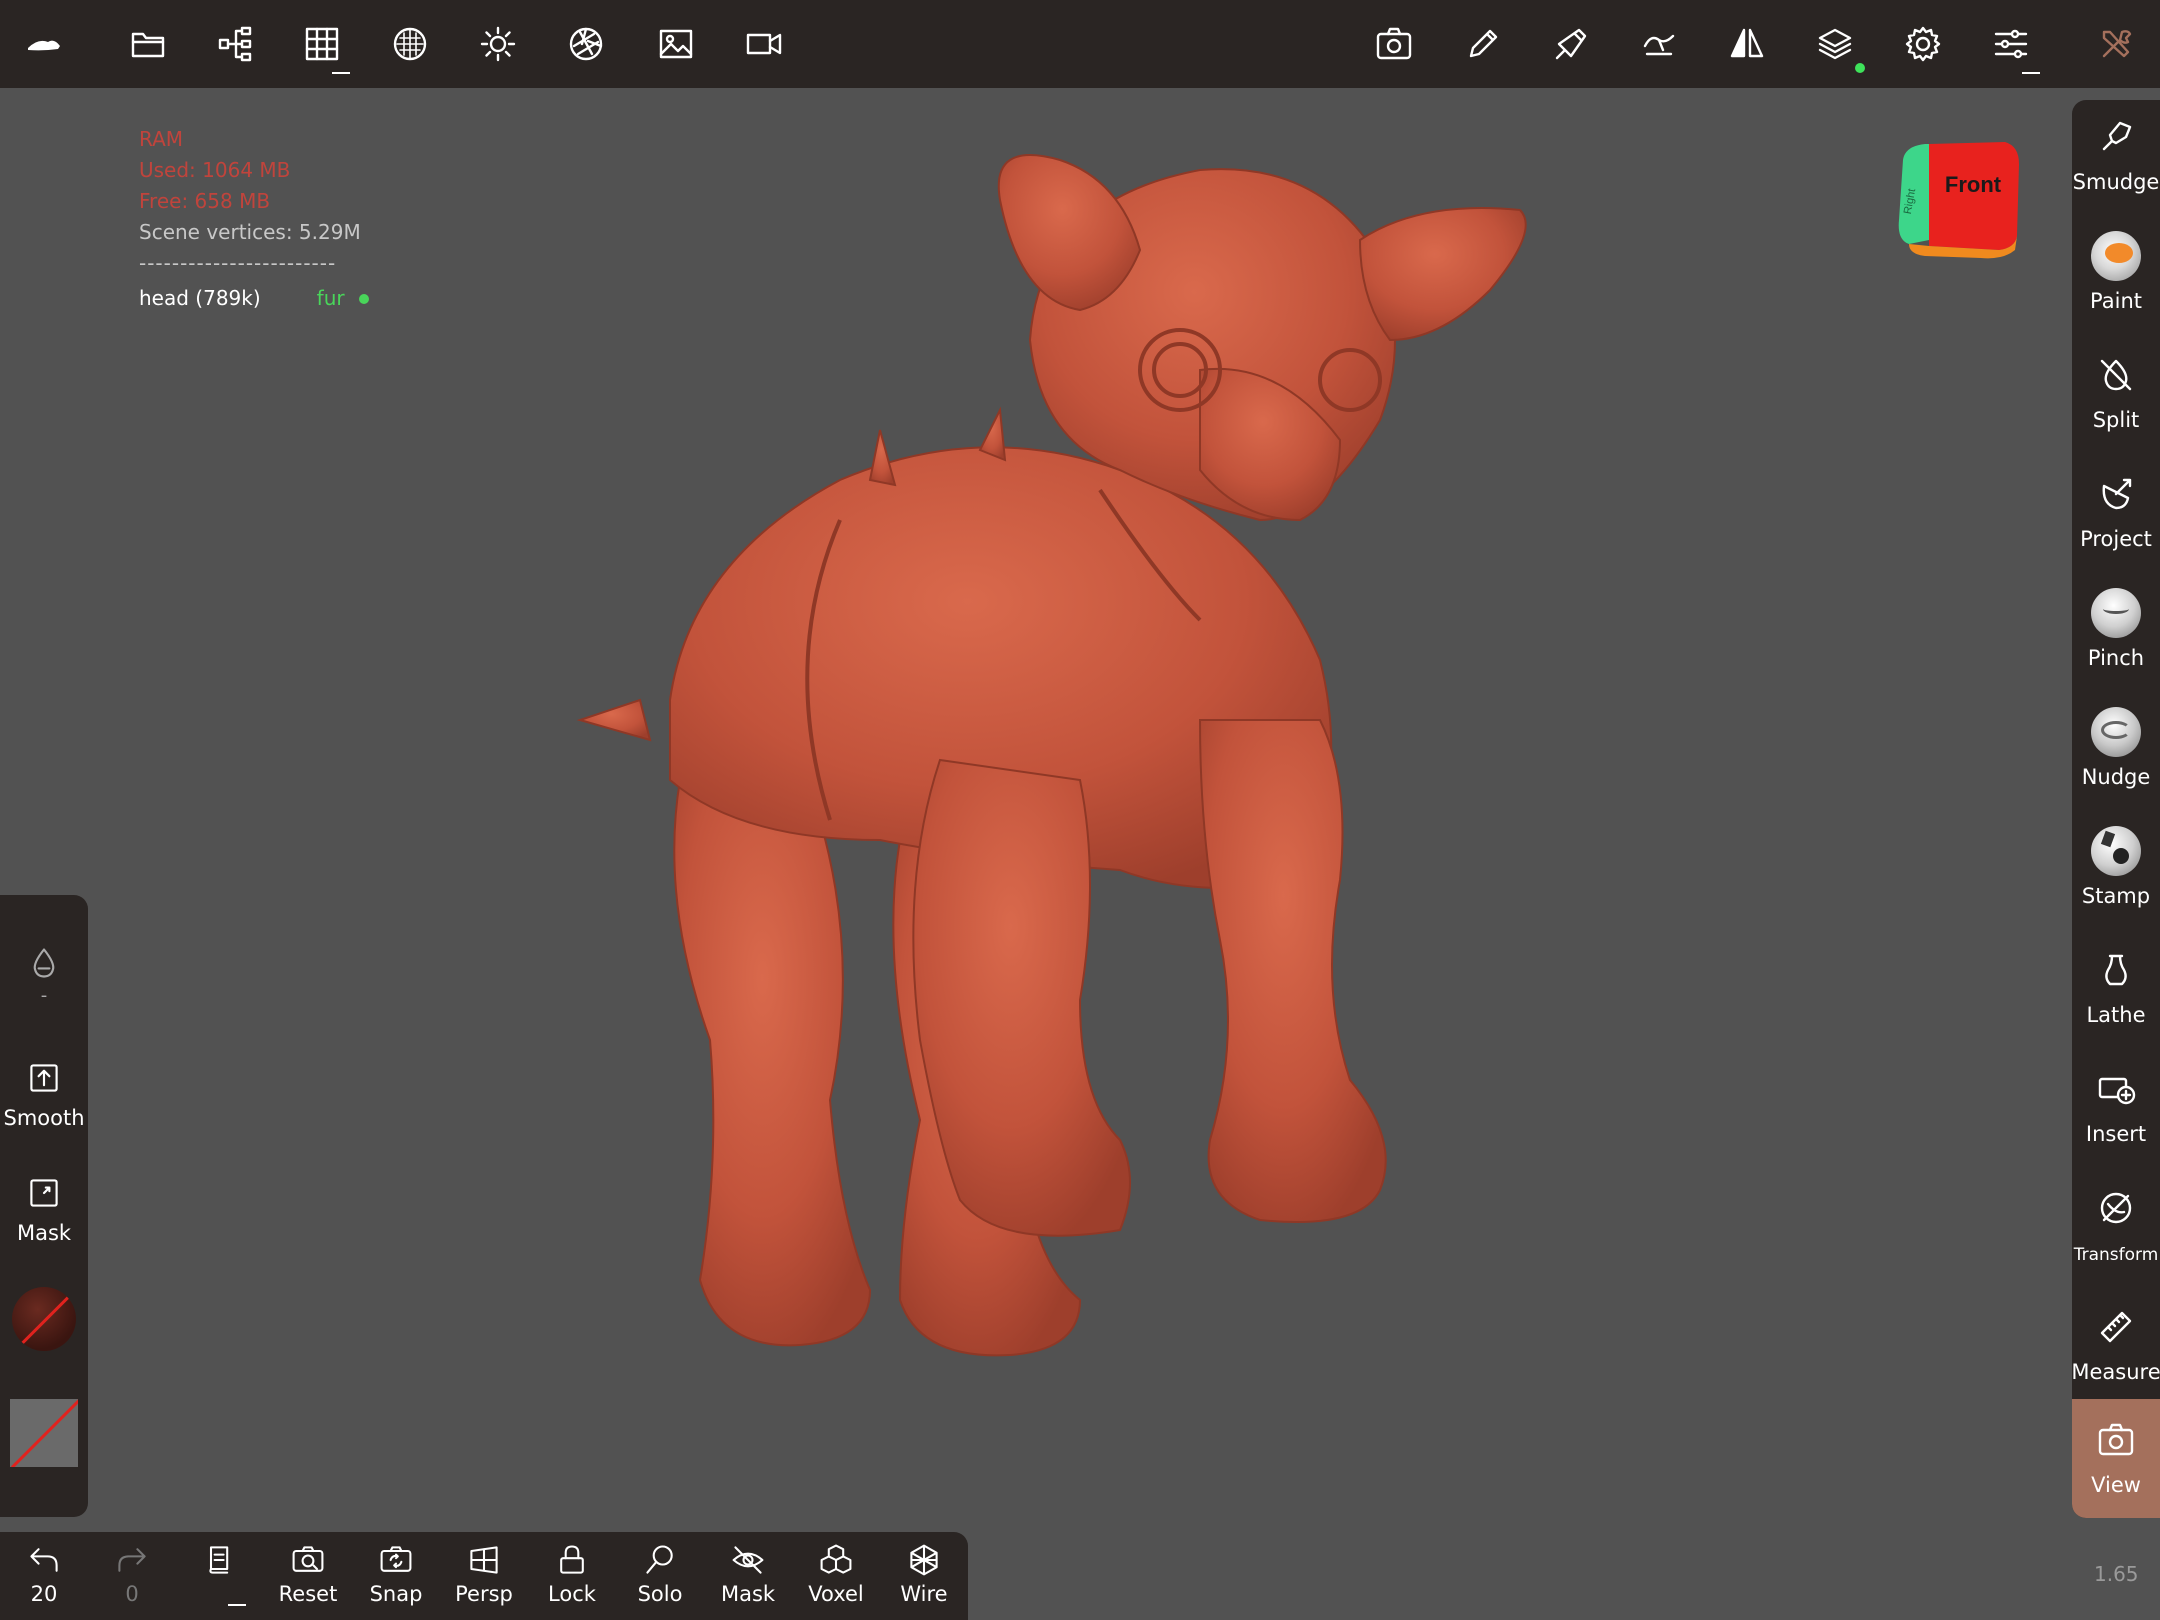  Describe the element at coordinates (2116, 375) in the screenshot. I see `split-icon` at that location.